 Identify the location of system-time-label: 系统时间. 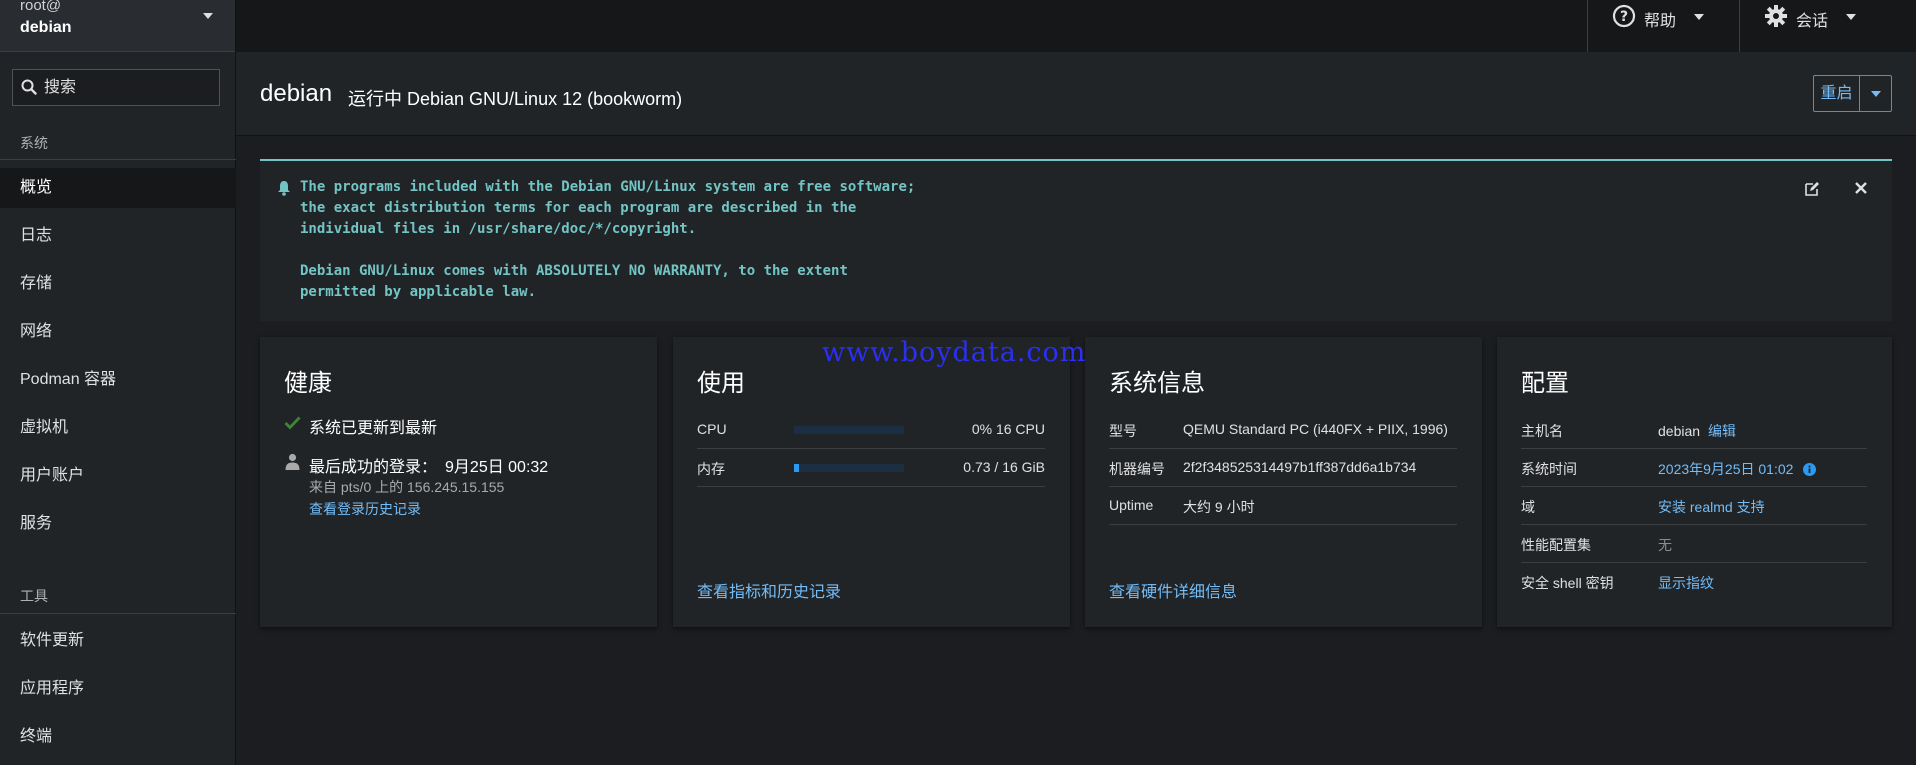
(1549, 469).